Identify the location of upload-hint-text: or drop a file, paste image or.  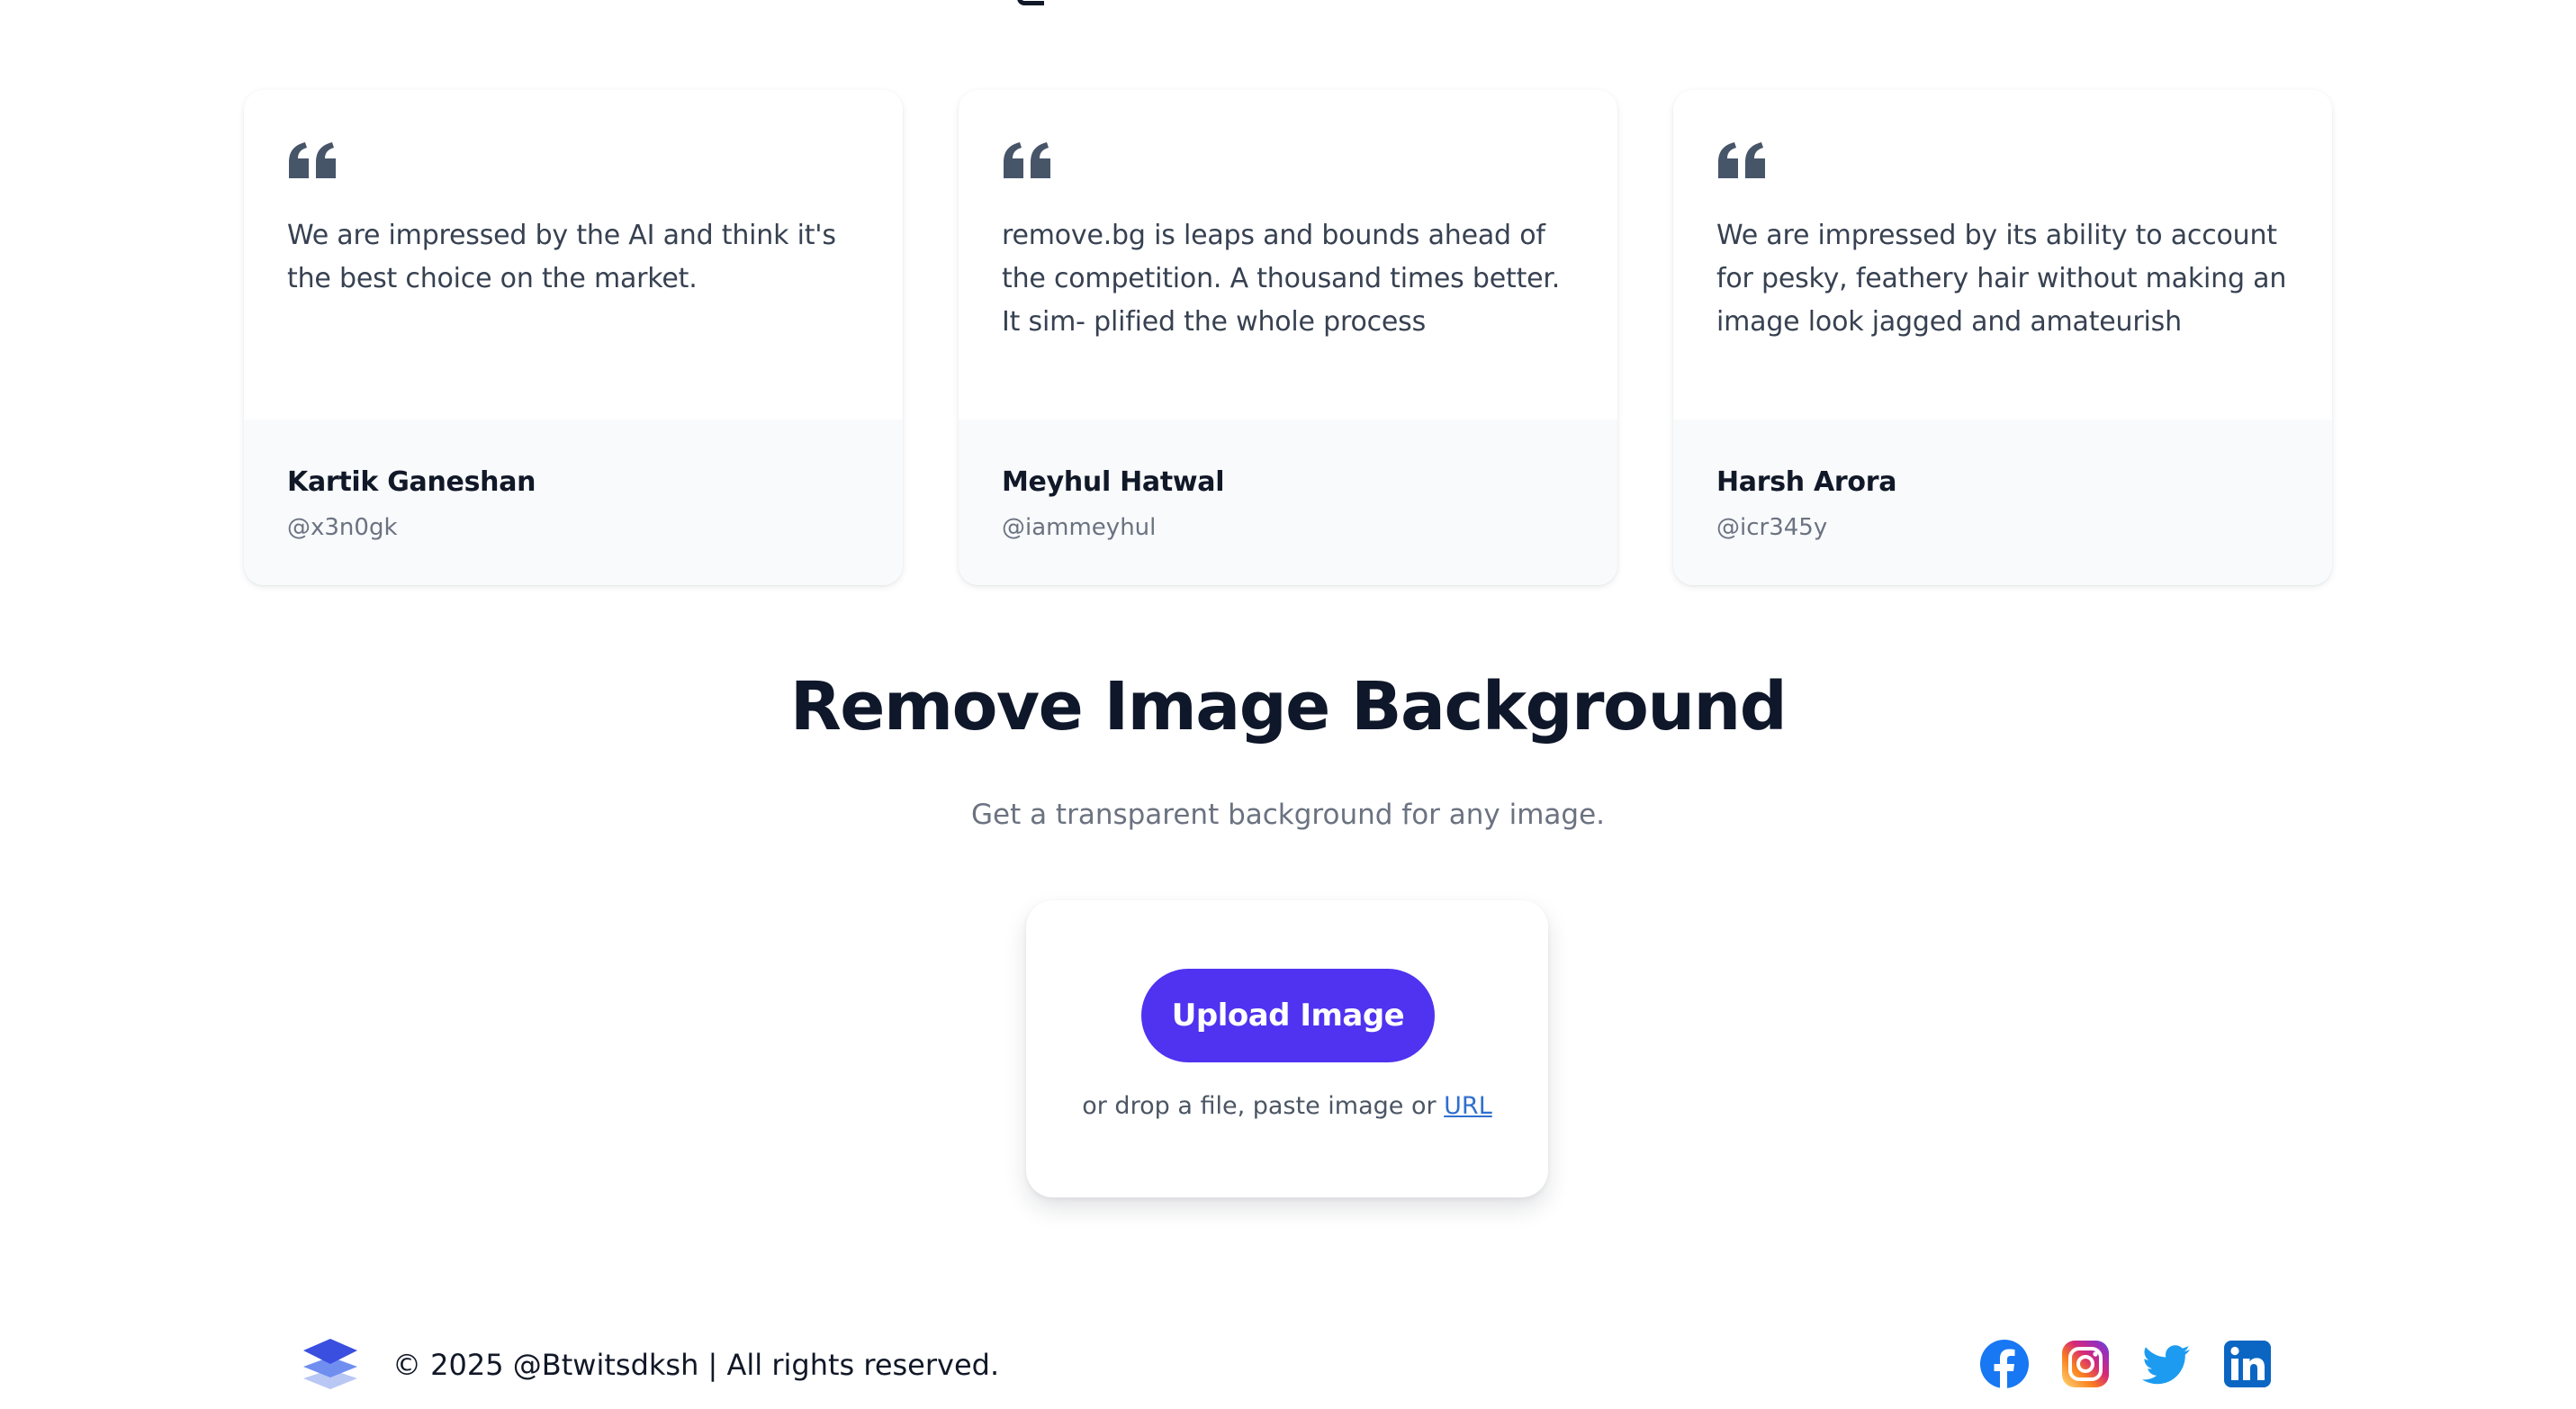
(1259, 1106).